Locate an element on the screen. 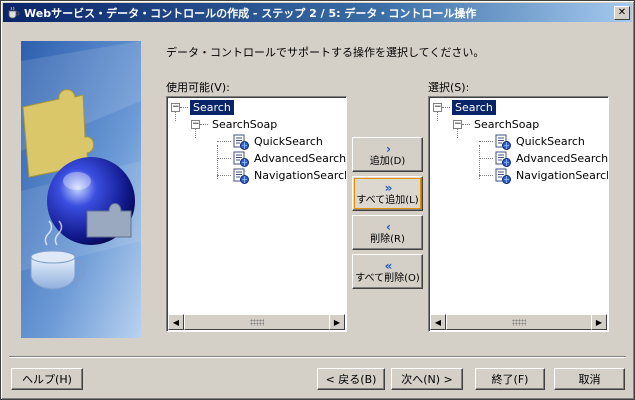  cancel-button-label: 取消 is located at coordinates (589, 379).